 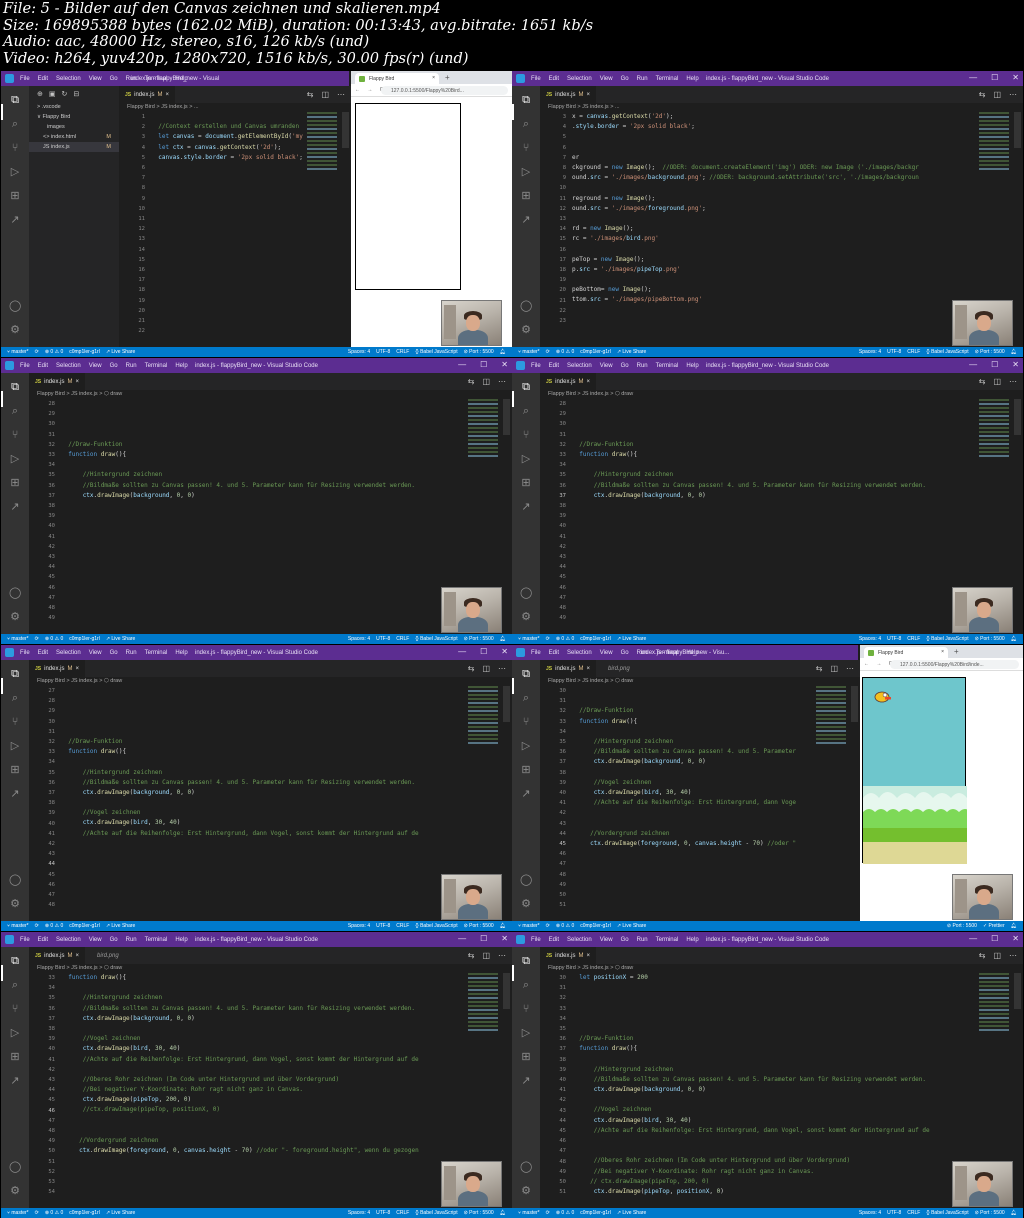 What do you see at coordinates (447, 77) in the screenshot?
I see `new-tab-icon: +` at bounding box center [447, 77].